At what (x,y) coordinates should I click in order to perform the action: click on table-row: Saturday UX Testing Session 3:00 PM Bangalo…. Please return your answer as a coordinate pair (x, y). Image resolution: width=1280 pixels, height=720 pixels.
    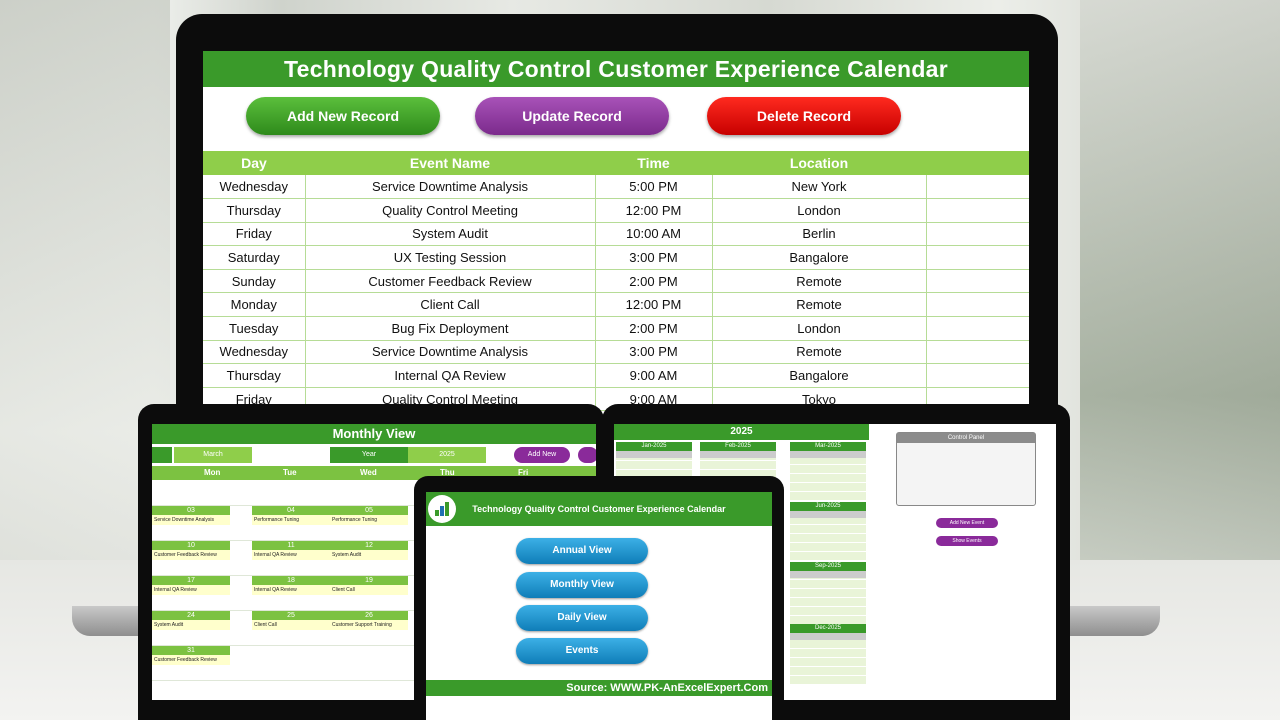
    Looking at the image, I should click on (616, 257).